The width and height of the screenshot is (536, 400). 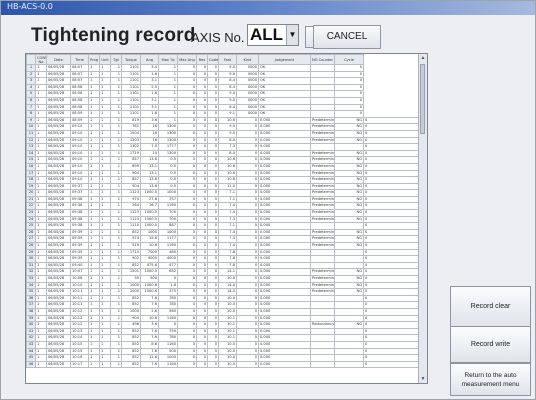 What do you see at coordinates (284, 318) in the screenshot?
I see `table-cell: 0.000` at bounding box center [284, 318].